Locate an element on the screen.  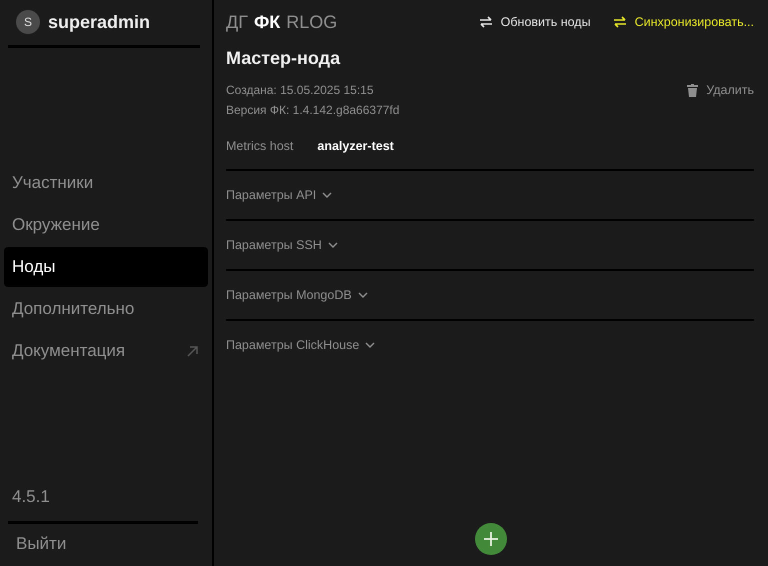
tab: RLOG is located at coordinates (312, 22).